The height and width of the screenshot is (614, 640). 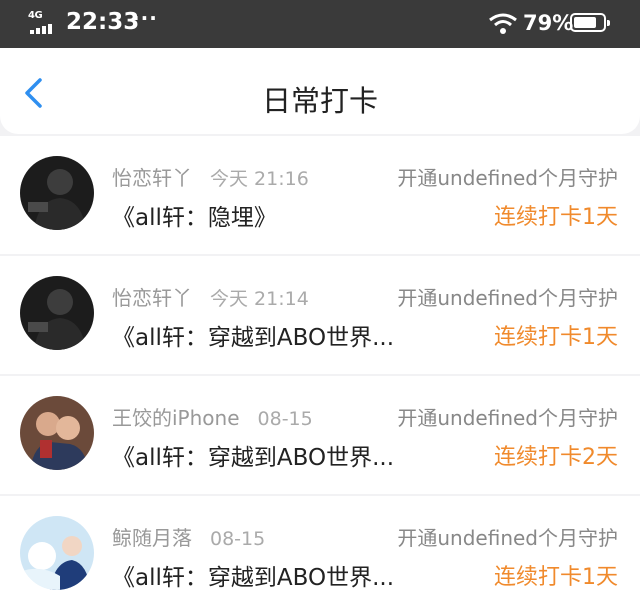 What do you see at coordinates (503, 23) in the screenshot?
I see `wifi-icon` at bounding box center [503, 23].